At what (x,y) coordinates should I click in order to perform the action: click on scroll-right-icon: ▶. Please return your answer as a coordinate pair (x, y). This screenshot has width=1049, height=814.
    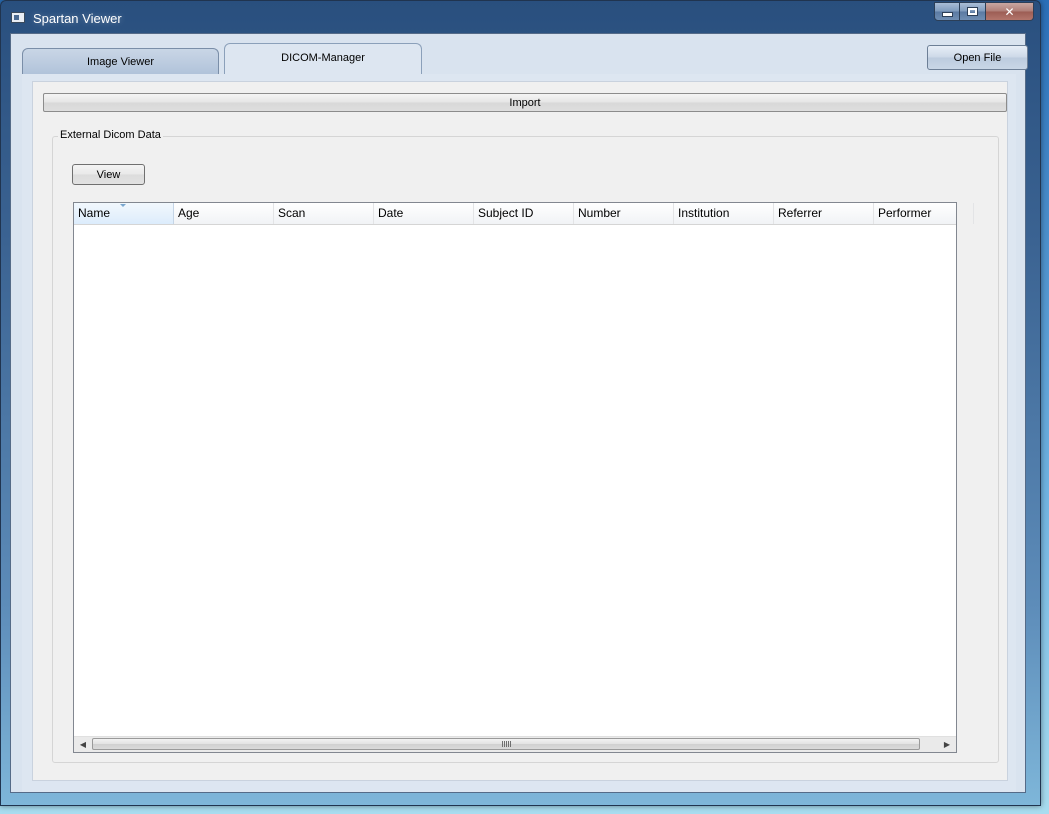
    Looking at the image, I should click on (947, 744).